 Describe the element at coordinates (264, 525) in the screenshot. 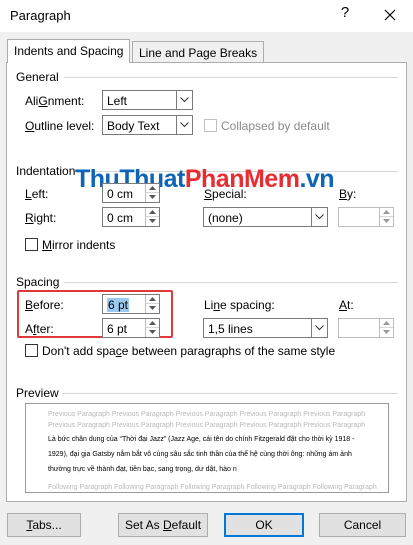

I see `ok-button: OK` at that location.